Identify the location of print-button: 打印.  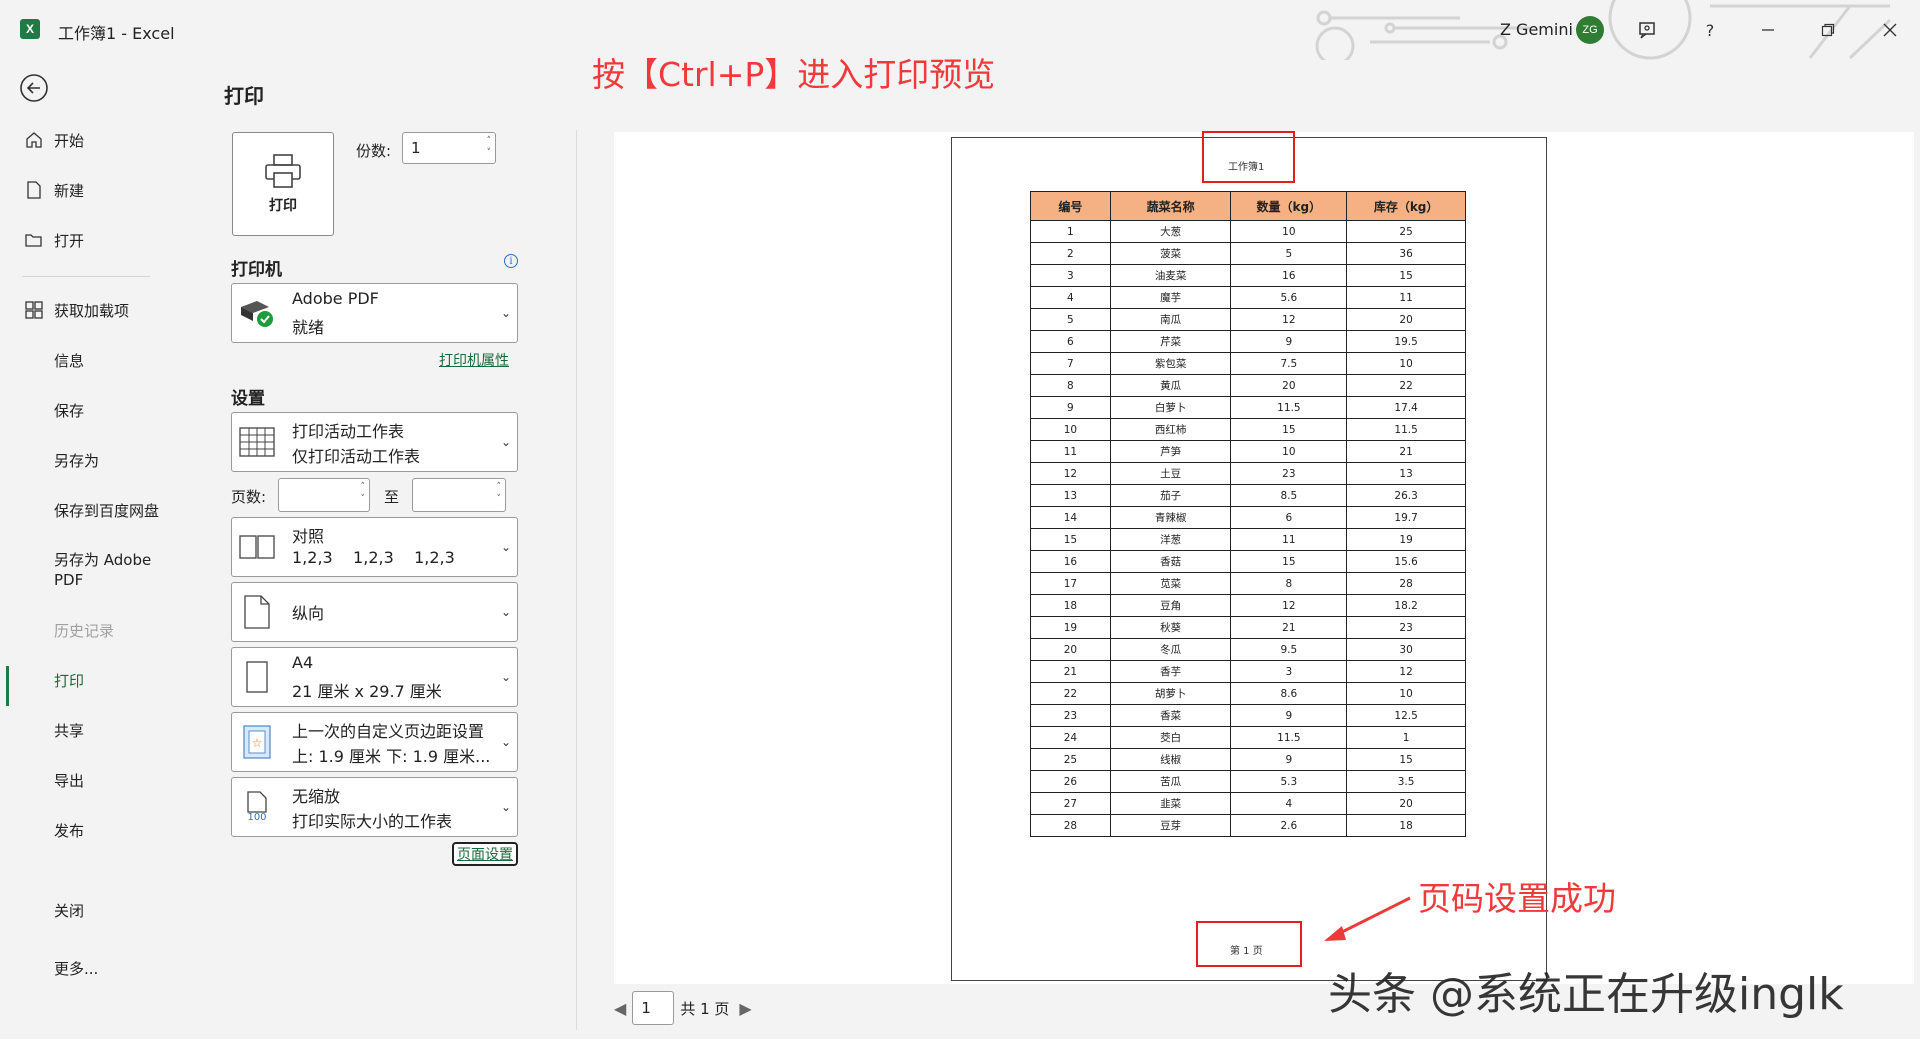
(283, 184).